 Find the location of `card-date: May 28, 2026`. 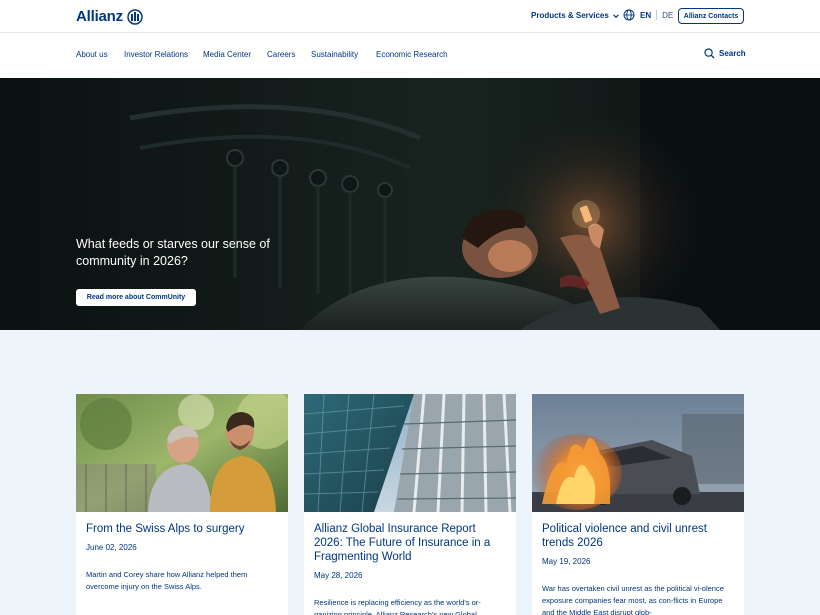

card-date: May 28, 2026 is located at coordinates (338, 575).